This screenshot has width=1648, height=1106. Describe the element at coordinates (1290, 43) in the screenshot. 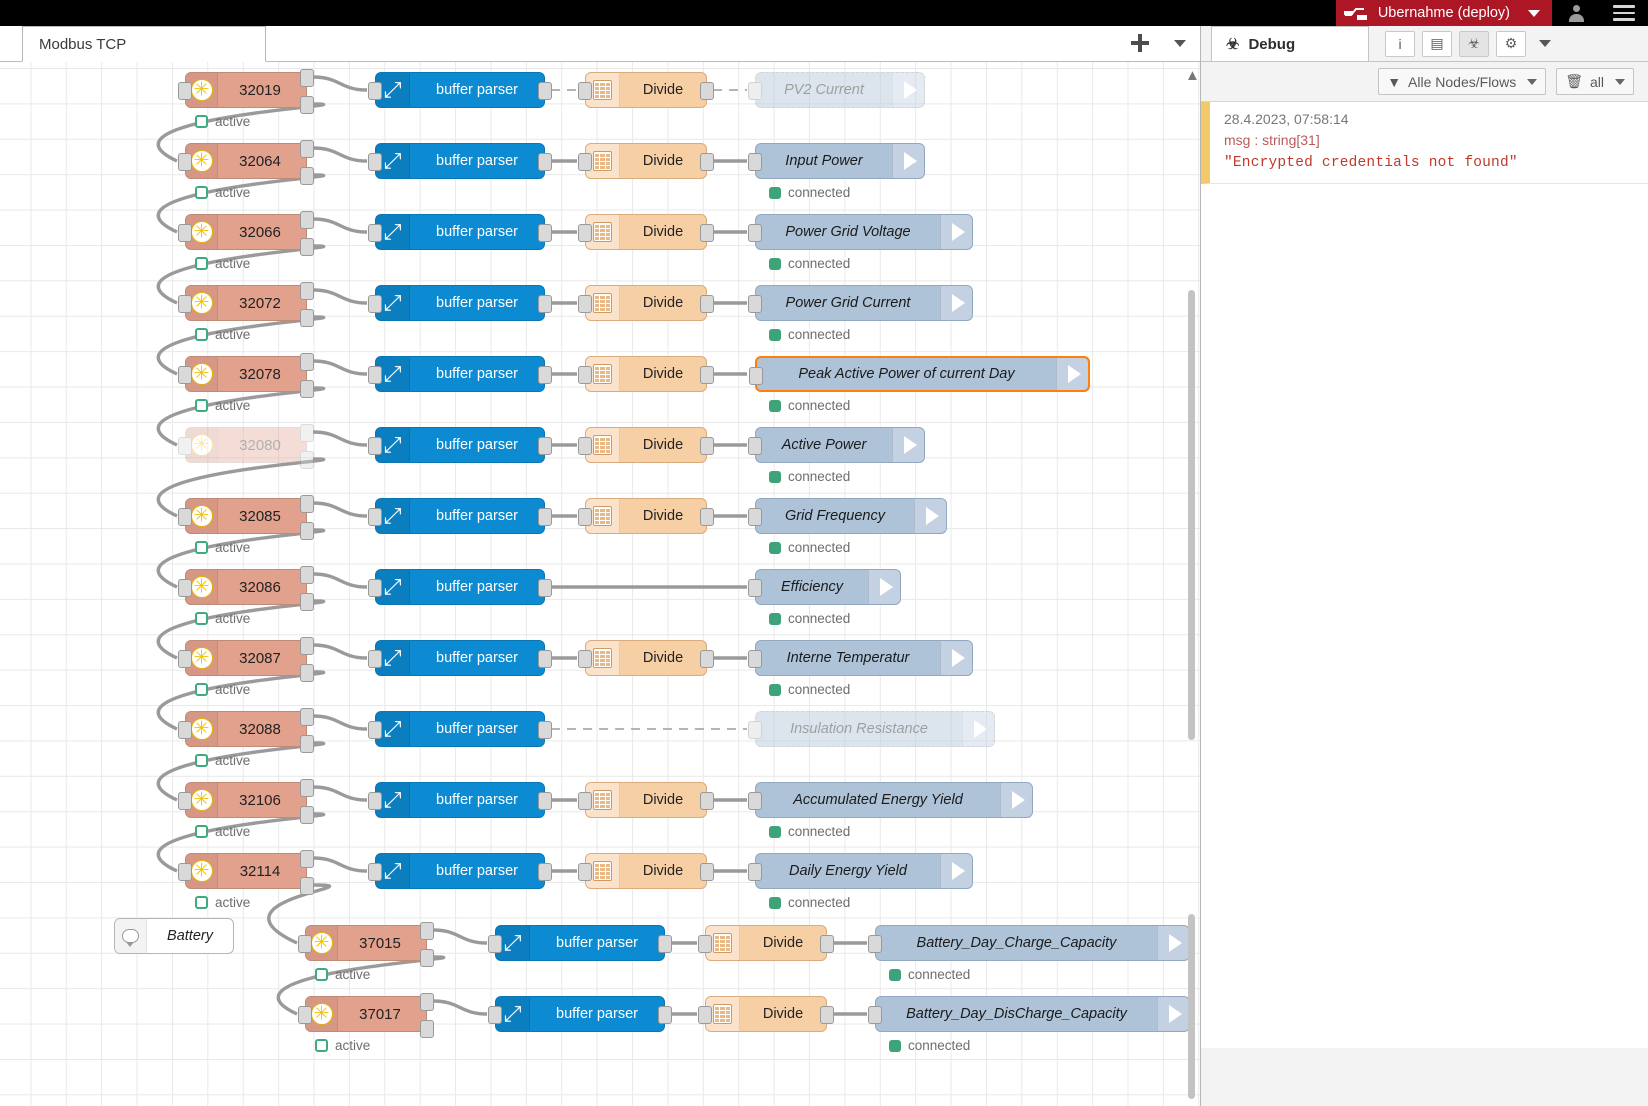

I see `sidebar-tab-debug: ☣ Debug` at that location.